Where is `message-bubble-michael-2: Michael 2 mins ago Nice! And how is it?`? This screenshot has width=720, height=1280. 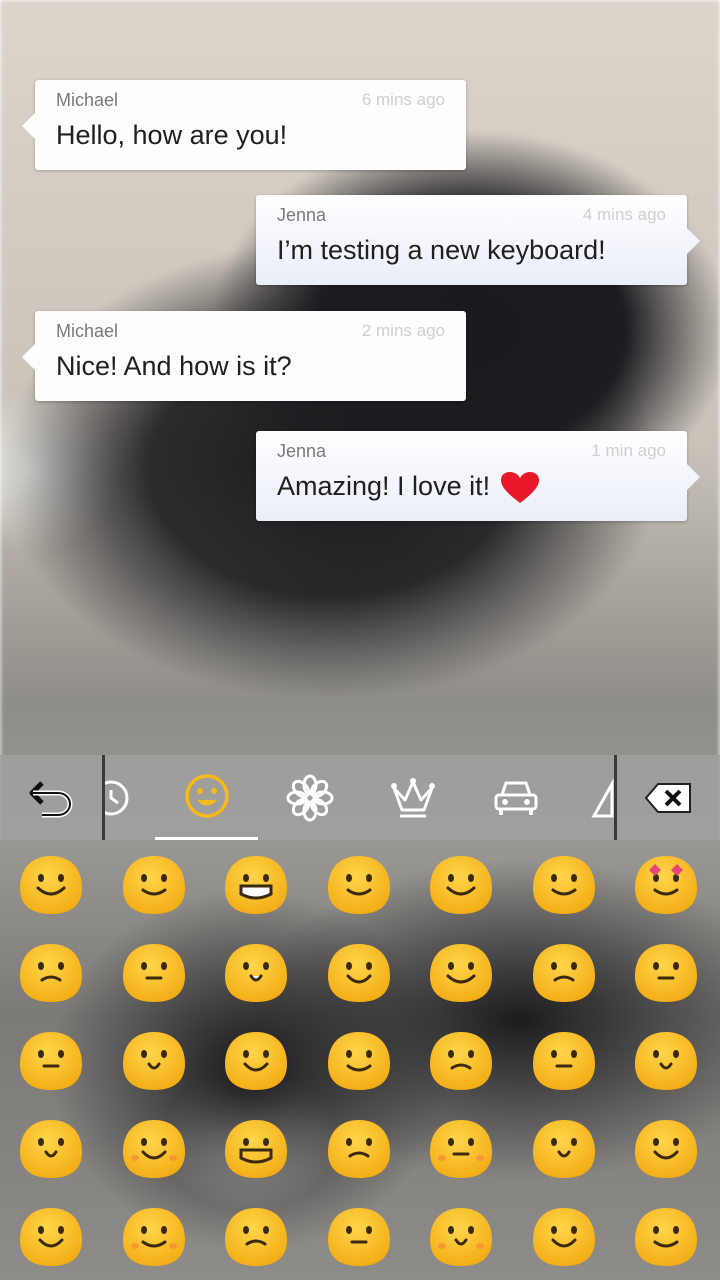 message-bubble-michael-2: Michael 2 mins ago Nice! And how is it? is located at coordinates (244, 356).